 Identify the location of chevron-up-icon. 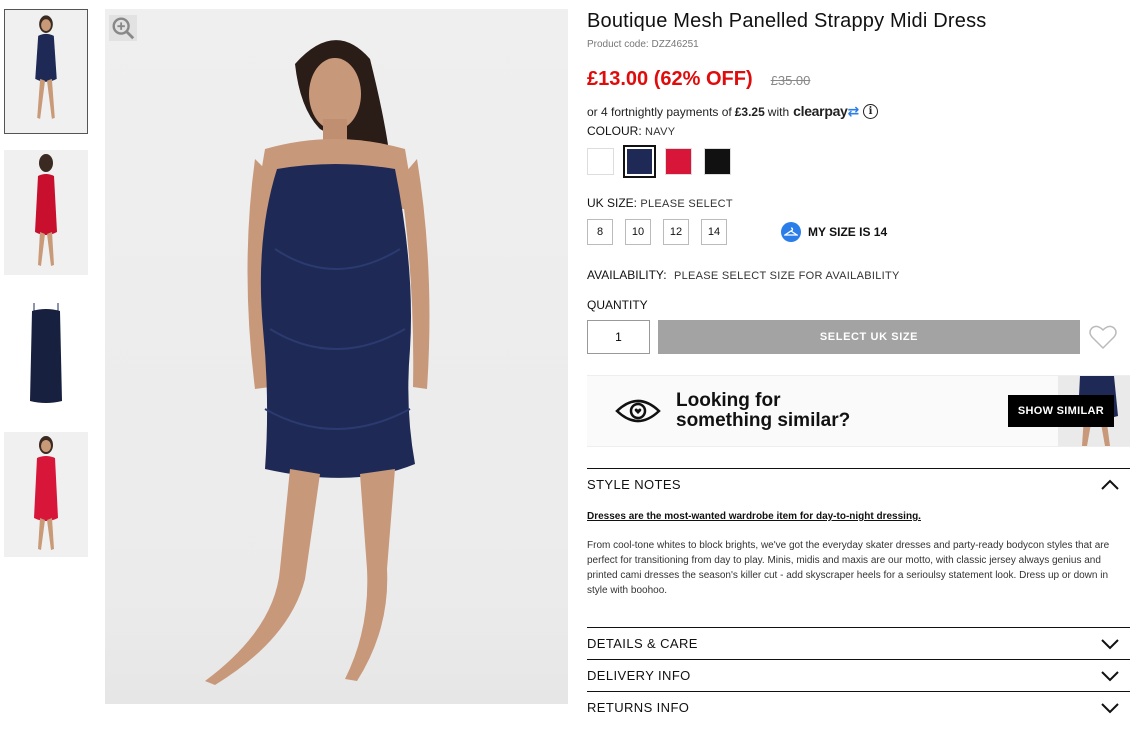
(1110, 484).